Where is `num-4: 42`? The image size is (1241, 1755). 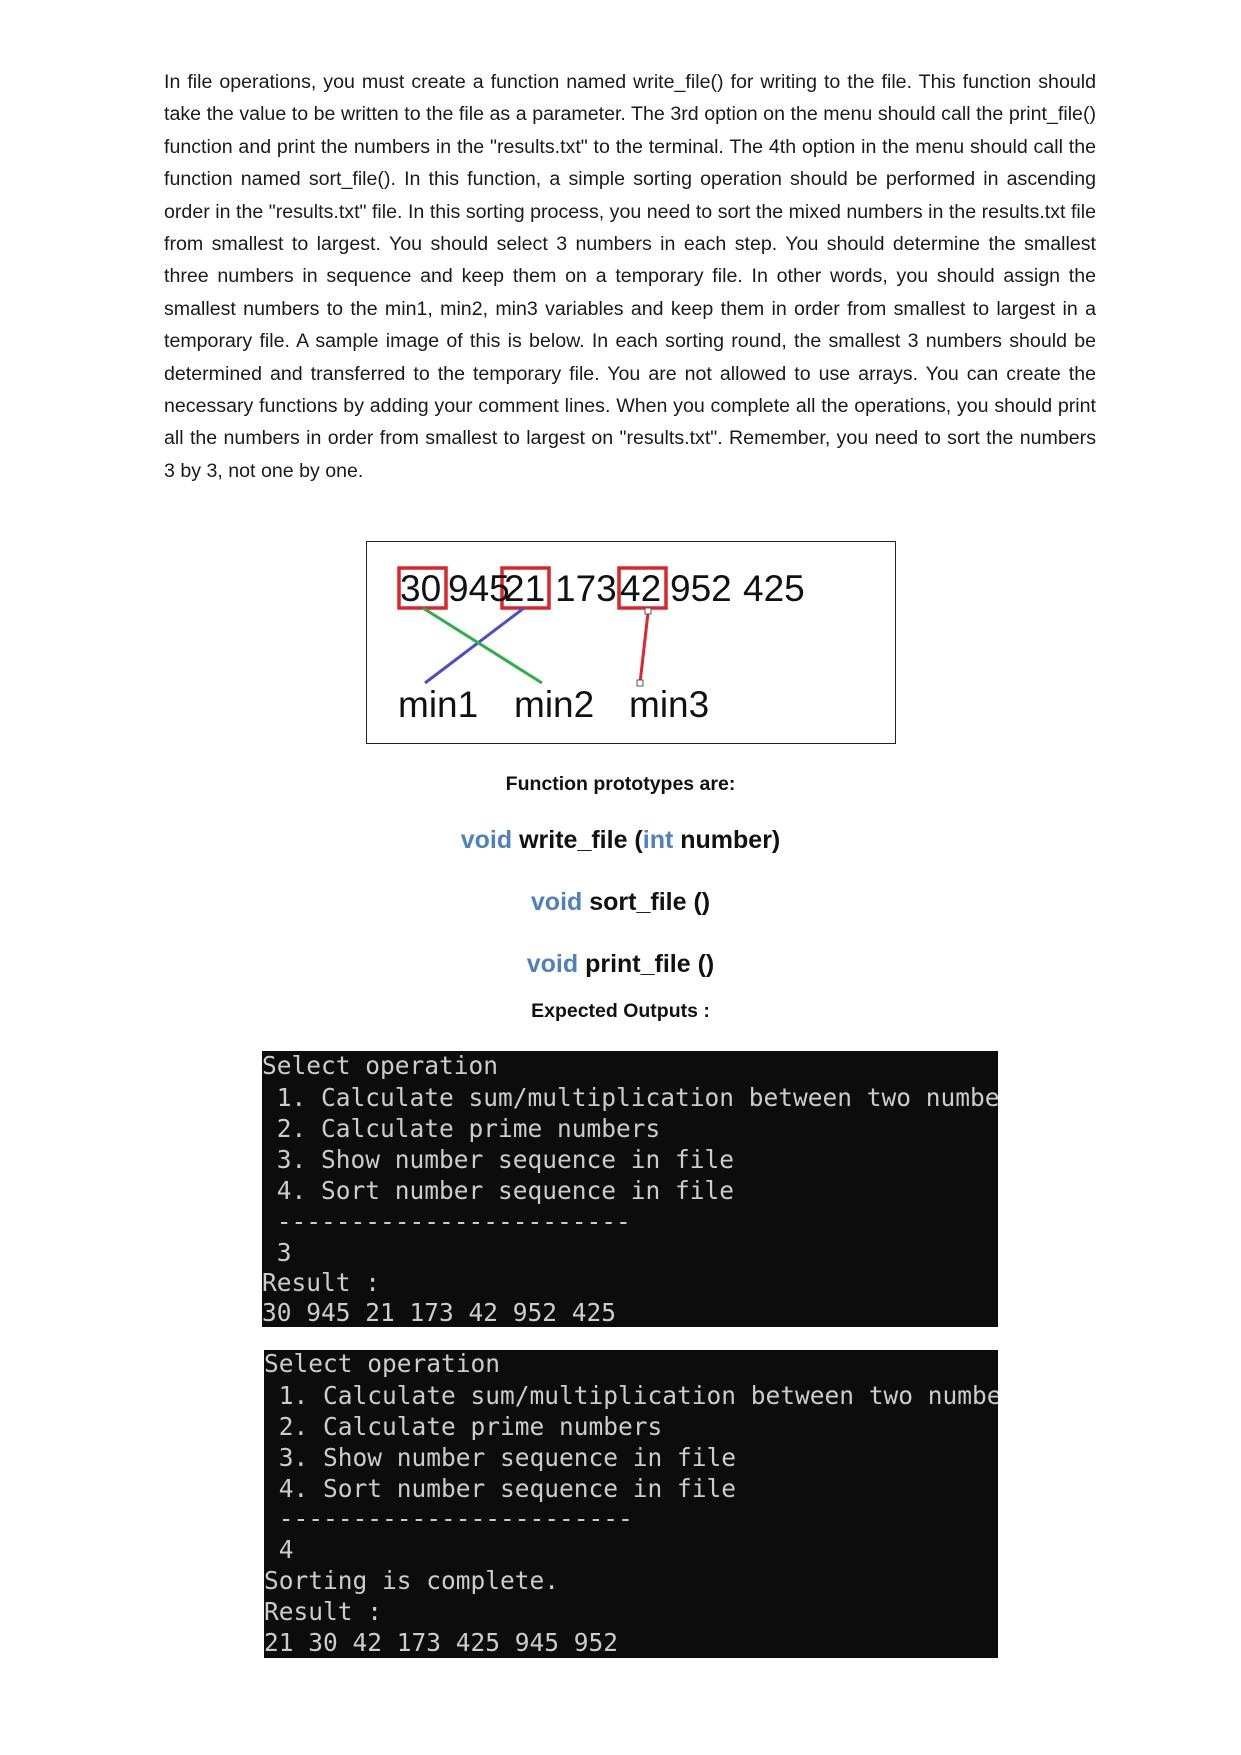
num-4: 42 is located at coordinates (640, 588).